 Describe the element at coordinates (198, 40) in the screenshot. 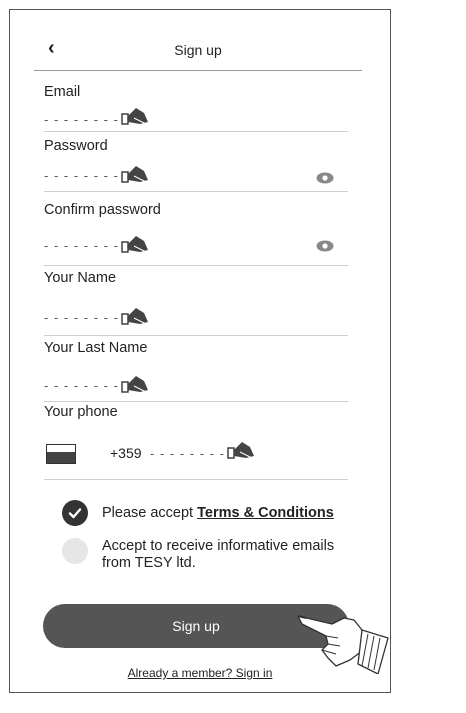

I see `header: ‹ Sign up` at that location.